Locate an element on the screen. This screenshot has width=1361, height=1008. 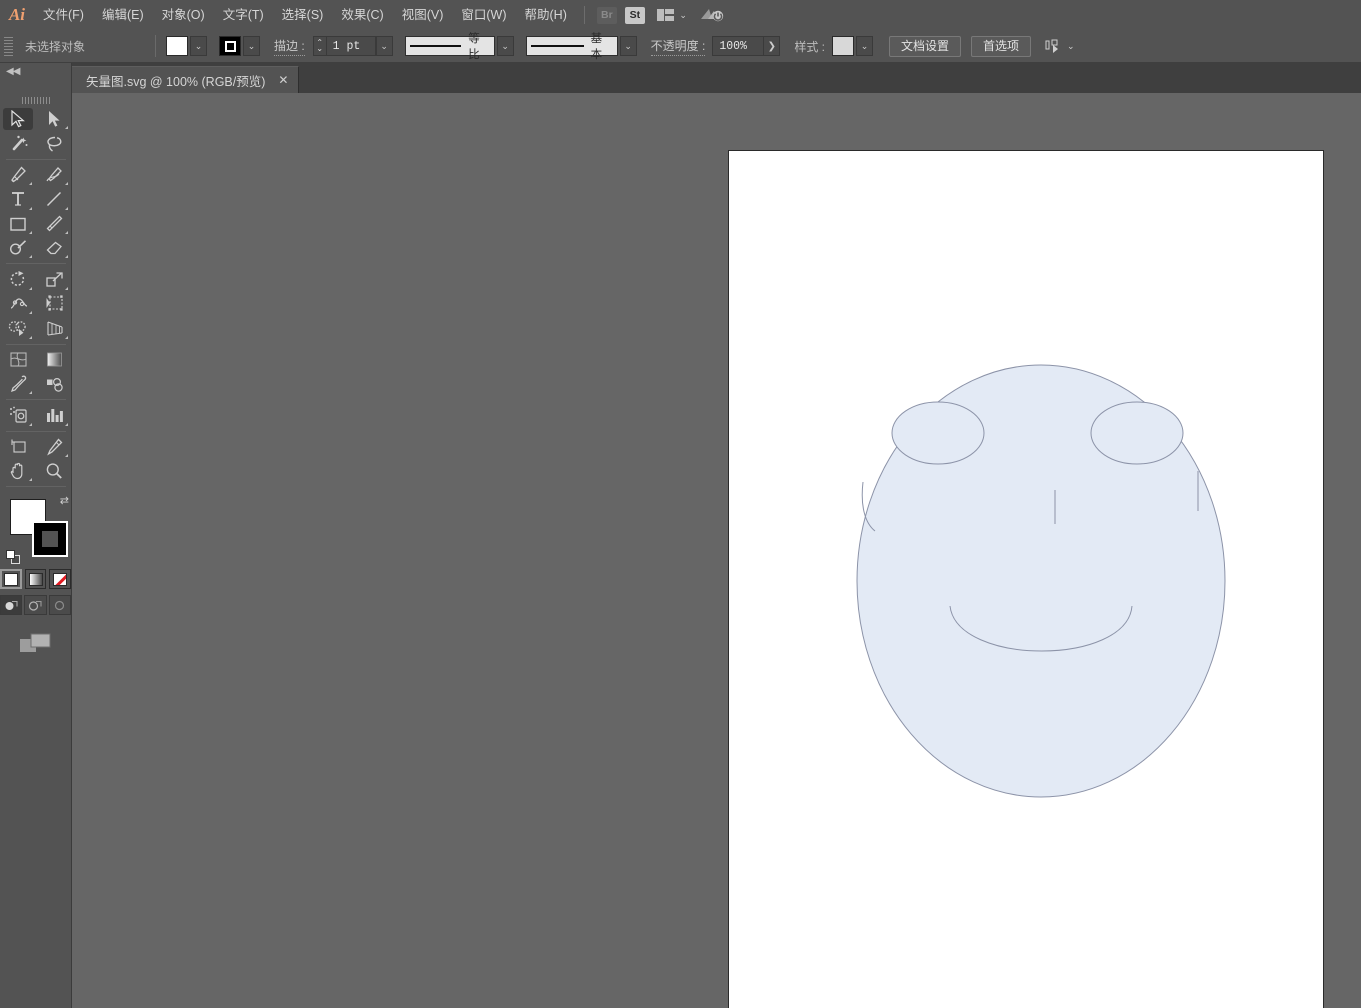
control-bar-grip is located at coordinates (8, 46).